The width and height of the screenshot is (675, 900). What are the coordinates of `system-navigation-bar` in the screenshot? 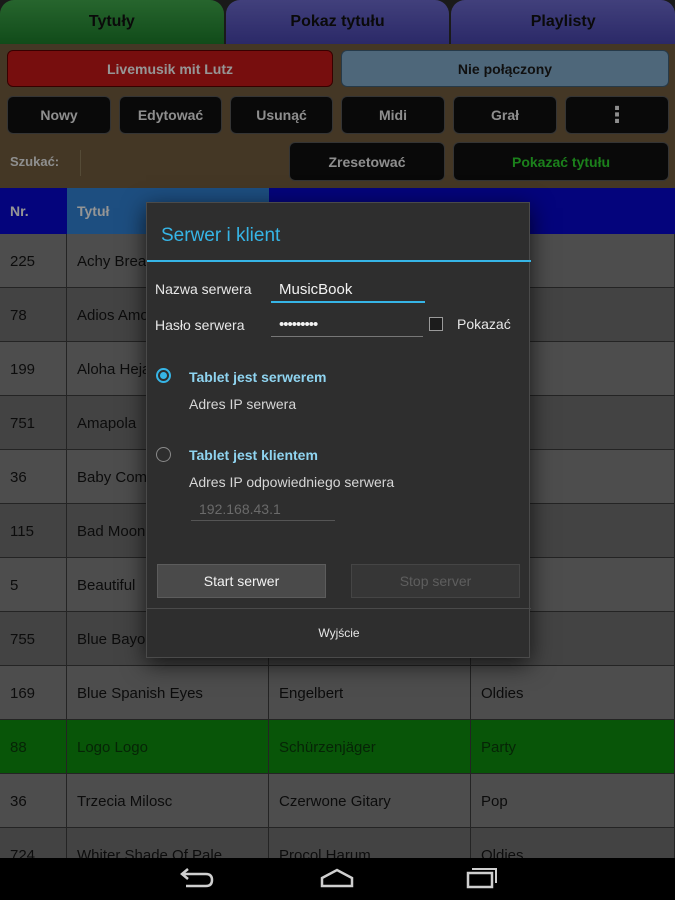 It's located at (337, 879).